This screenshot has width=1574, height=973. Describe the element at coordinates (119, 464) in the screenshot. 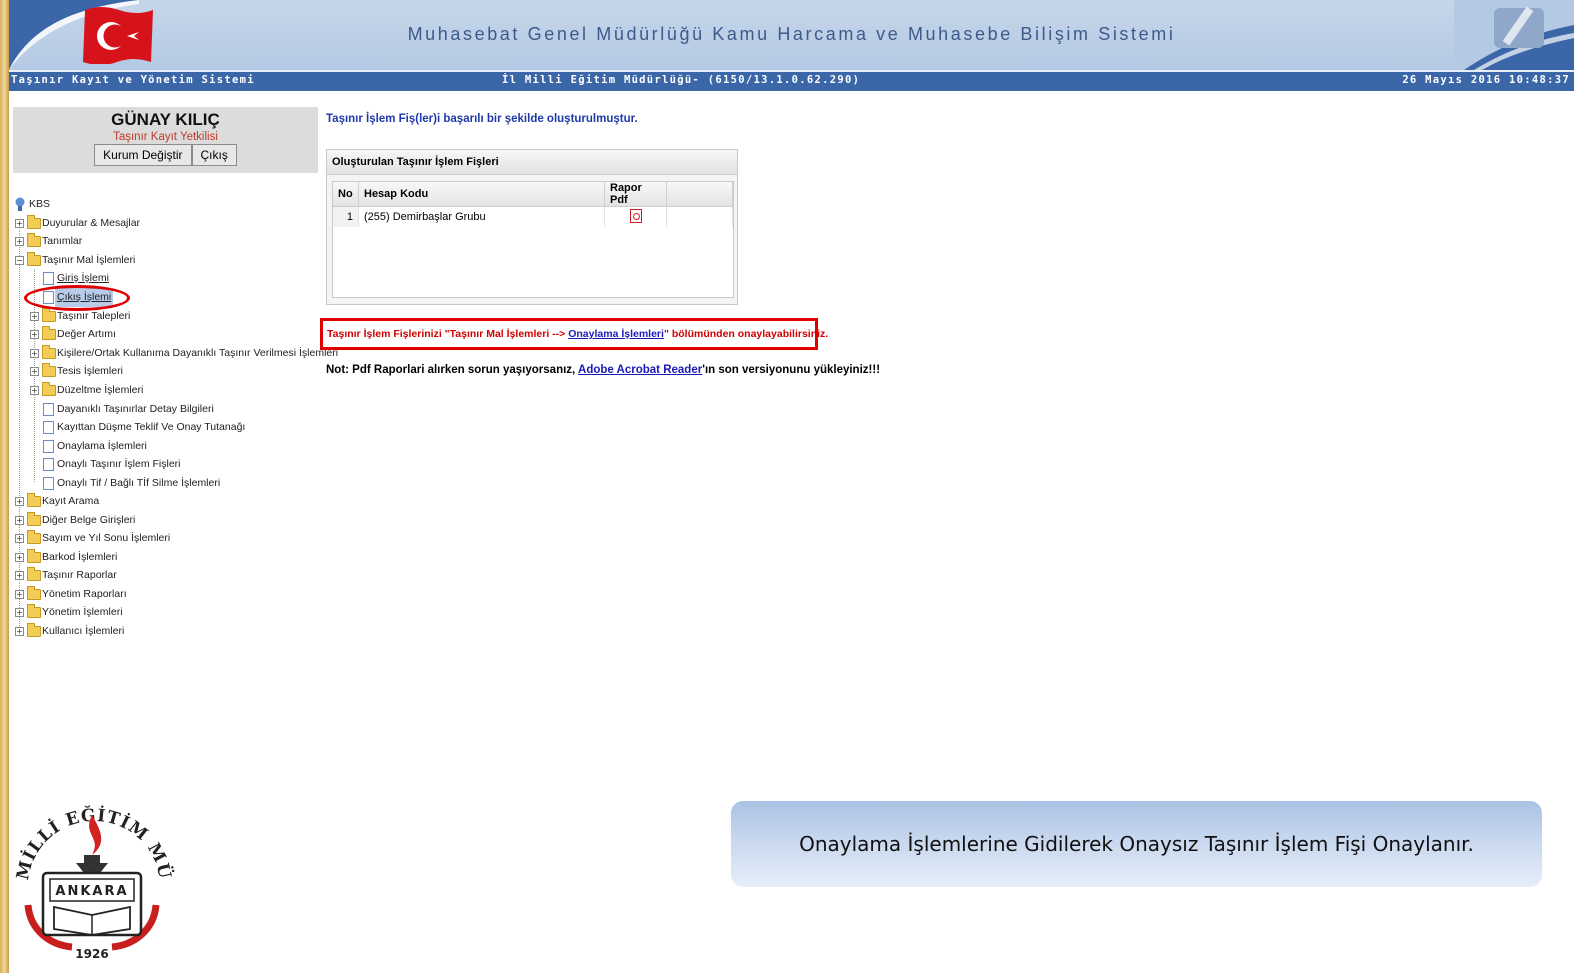

I see `tree-item-label: Onaylı Taşınır İşlem Fişleri` at that location.